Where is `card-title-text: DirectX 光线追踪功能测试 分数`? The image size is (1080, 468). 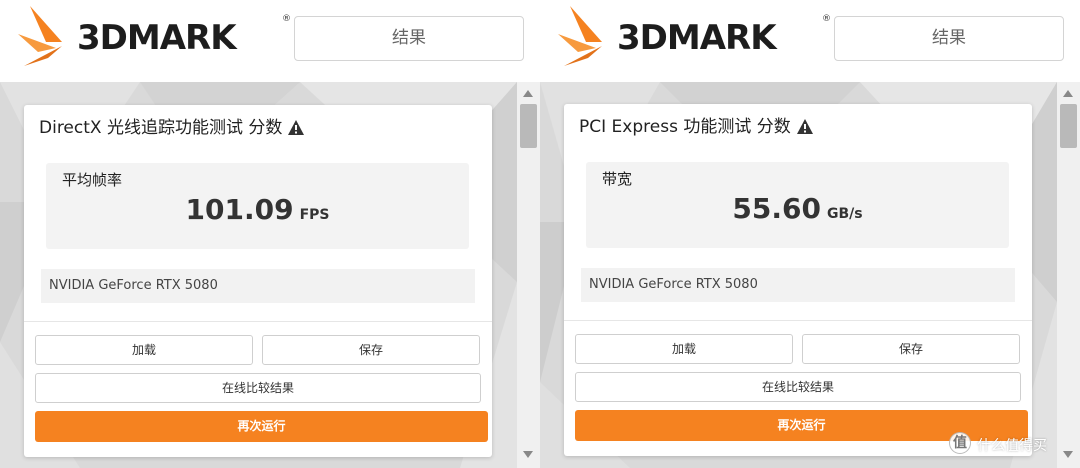 card-title-text: DirectX 光线追踪功能测试 分数 is located at coordinates (161, 128).